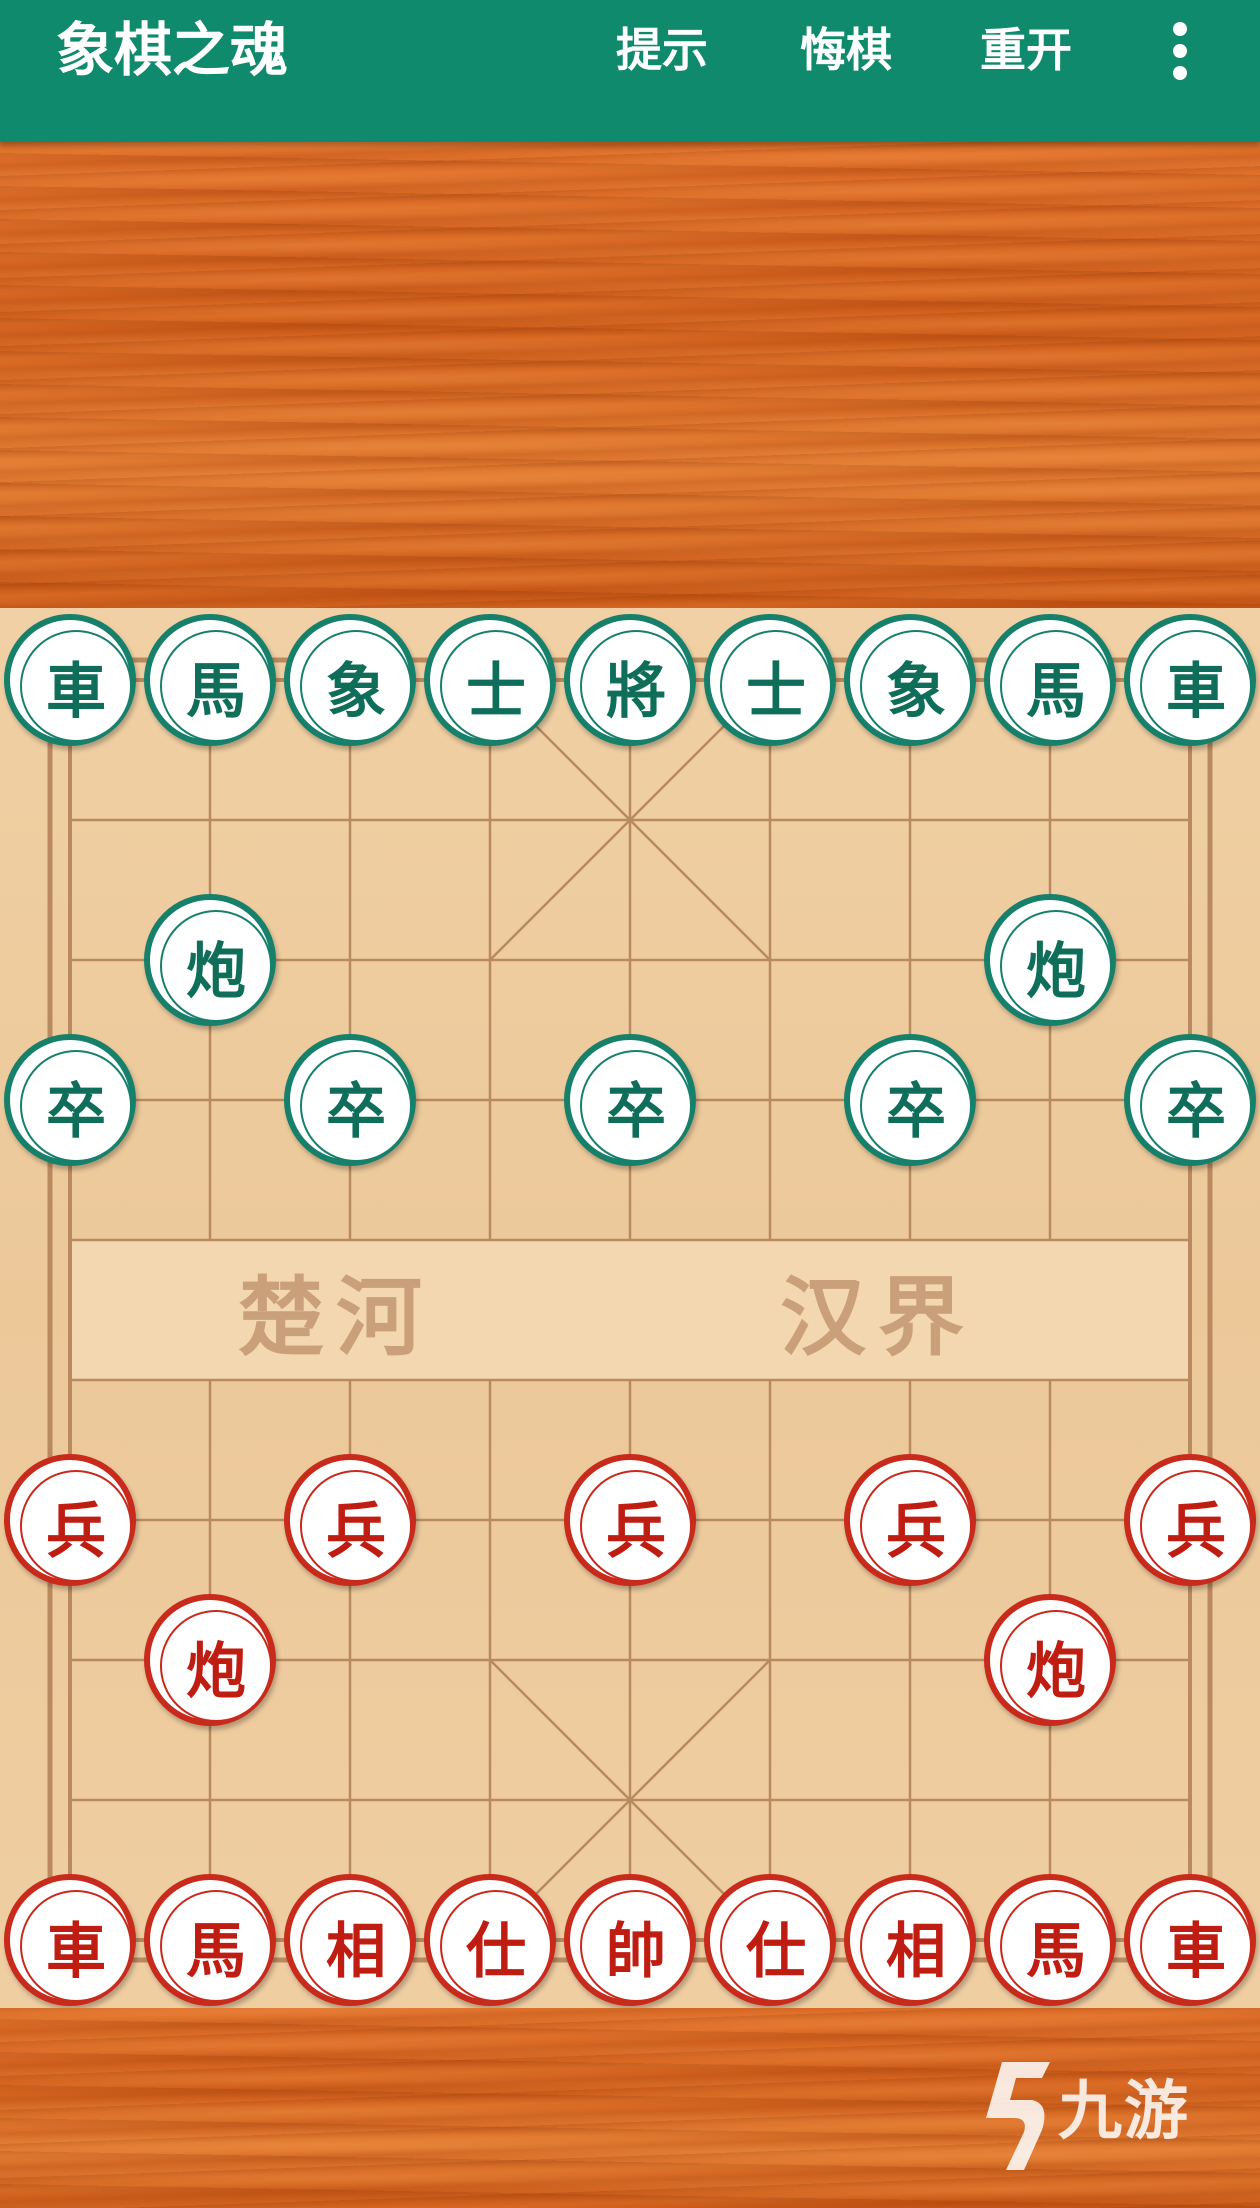 The height and width of the screenshot is (2208, 1260). Describe the element at coordinates (1018, 2116) in the screenshot. I see `jiuyou-logo-icon` at that location.